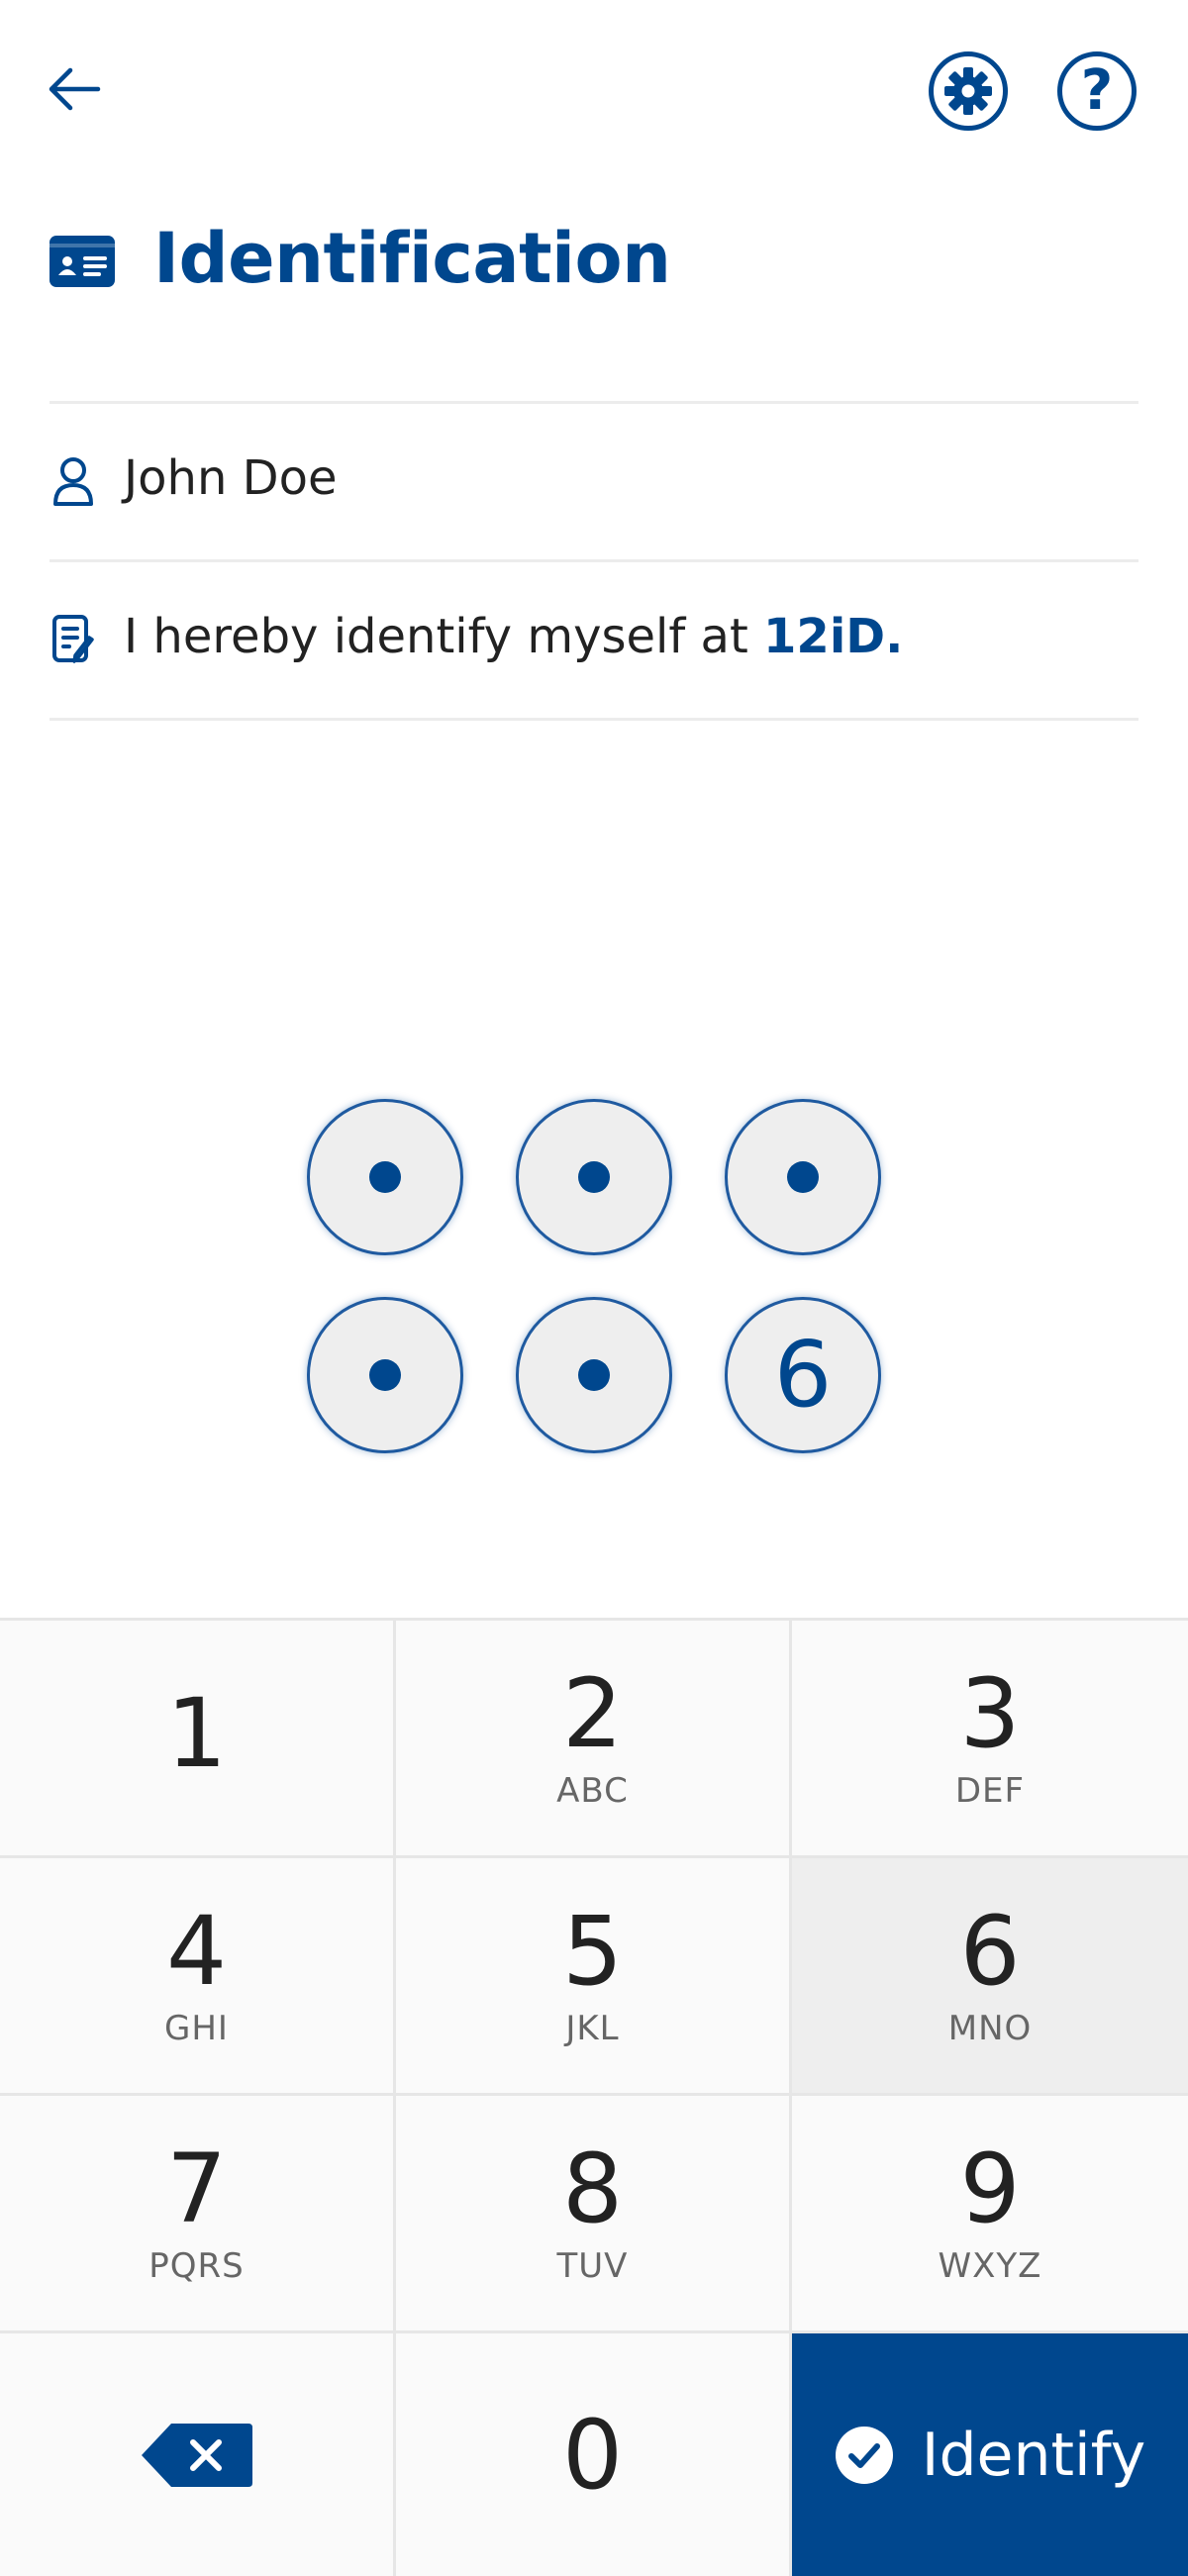 The width and height of the screenshot is (1188, 2576). I want to click on key-7: 7 PQRS, so click(198, 2214).